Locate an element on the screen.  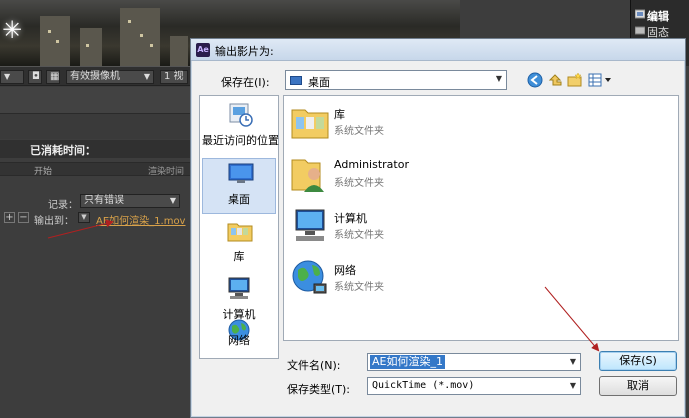
output-to-dropdown: ▼ is located at coordinates (84, 217).